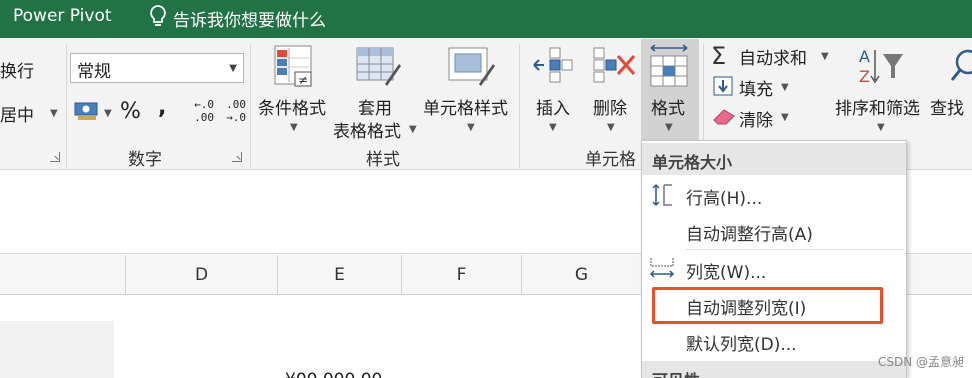 The image size is (972, 378). Describe the element at coordinates (202, 275) in the screenshot. I see `column-header-d: D` at that location.